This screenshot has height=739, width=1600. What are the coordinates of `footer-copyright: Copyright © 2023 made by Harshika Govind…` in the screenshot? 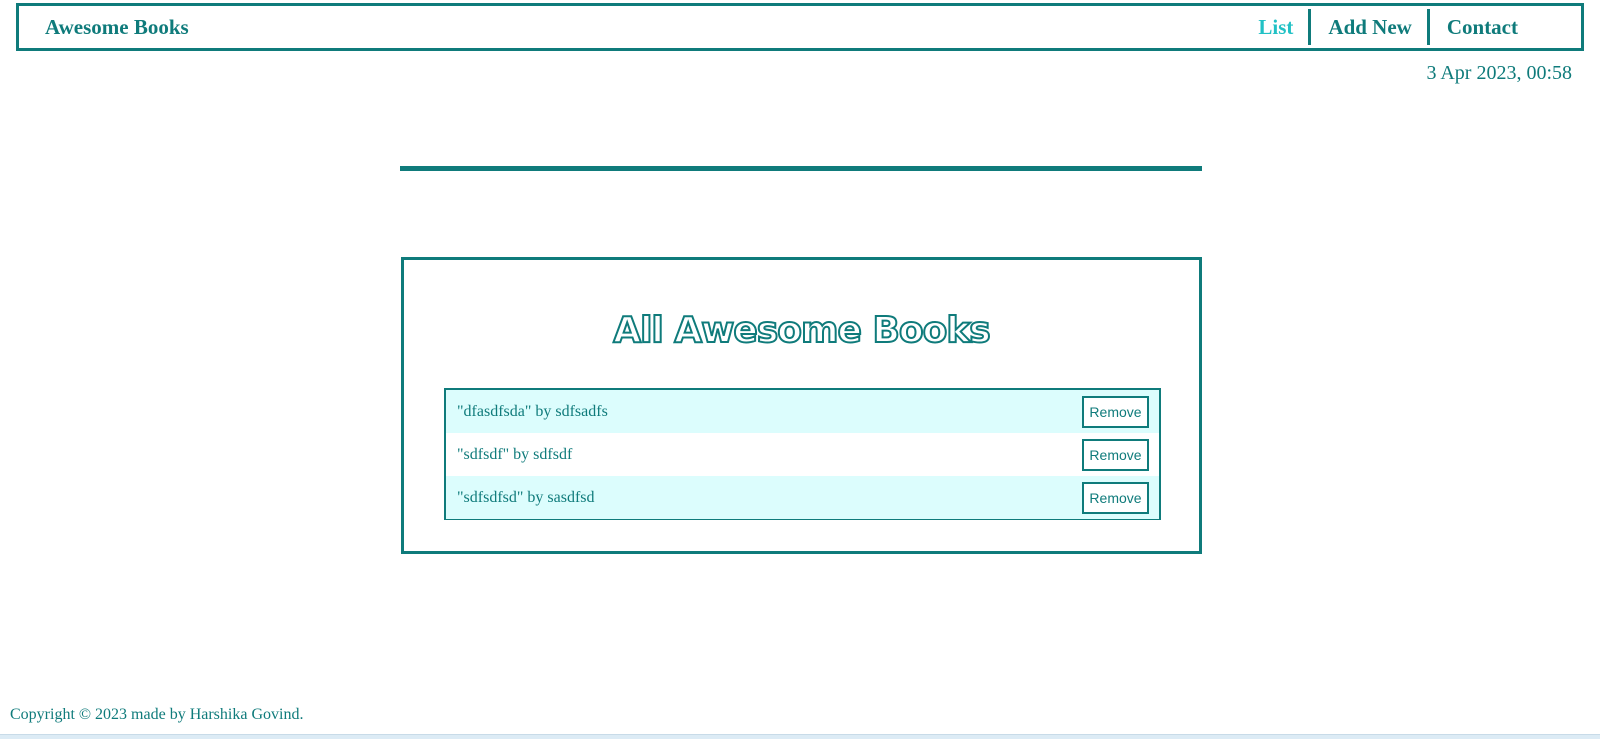 It's located at (157, 714).